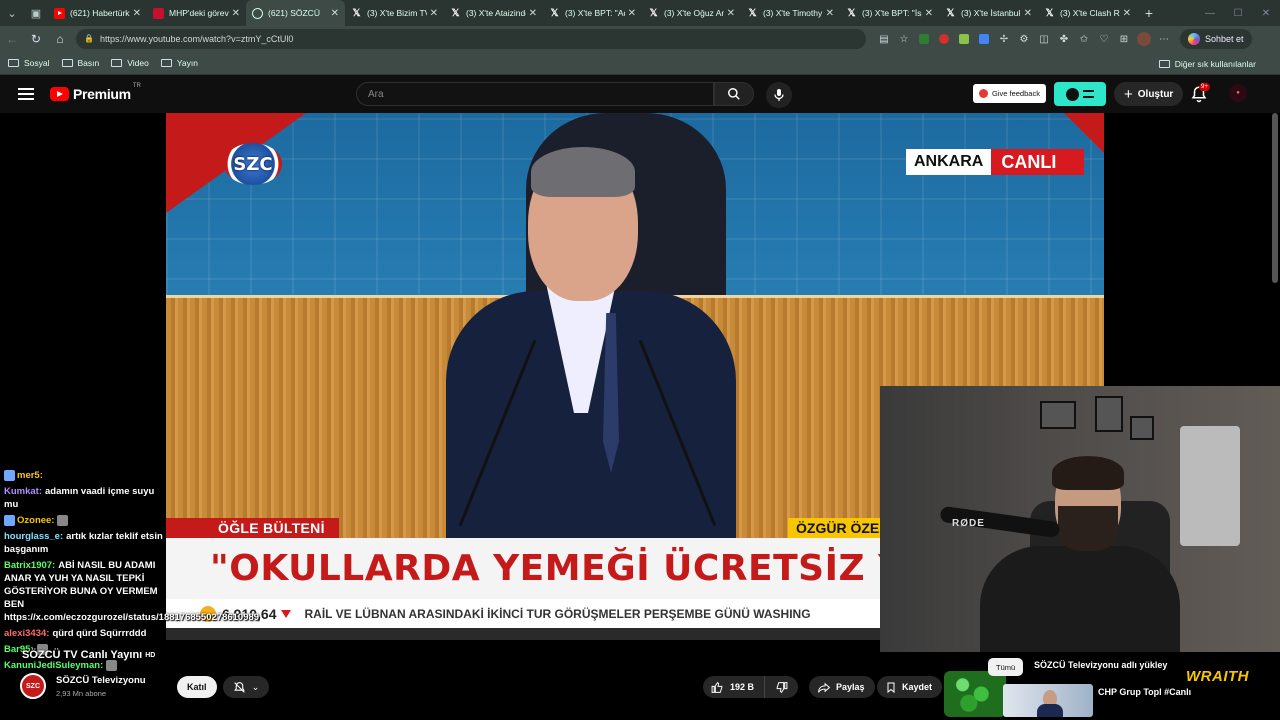  I want to click on split-screen-icon: ◫, so click(1044, 39).